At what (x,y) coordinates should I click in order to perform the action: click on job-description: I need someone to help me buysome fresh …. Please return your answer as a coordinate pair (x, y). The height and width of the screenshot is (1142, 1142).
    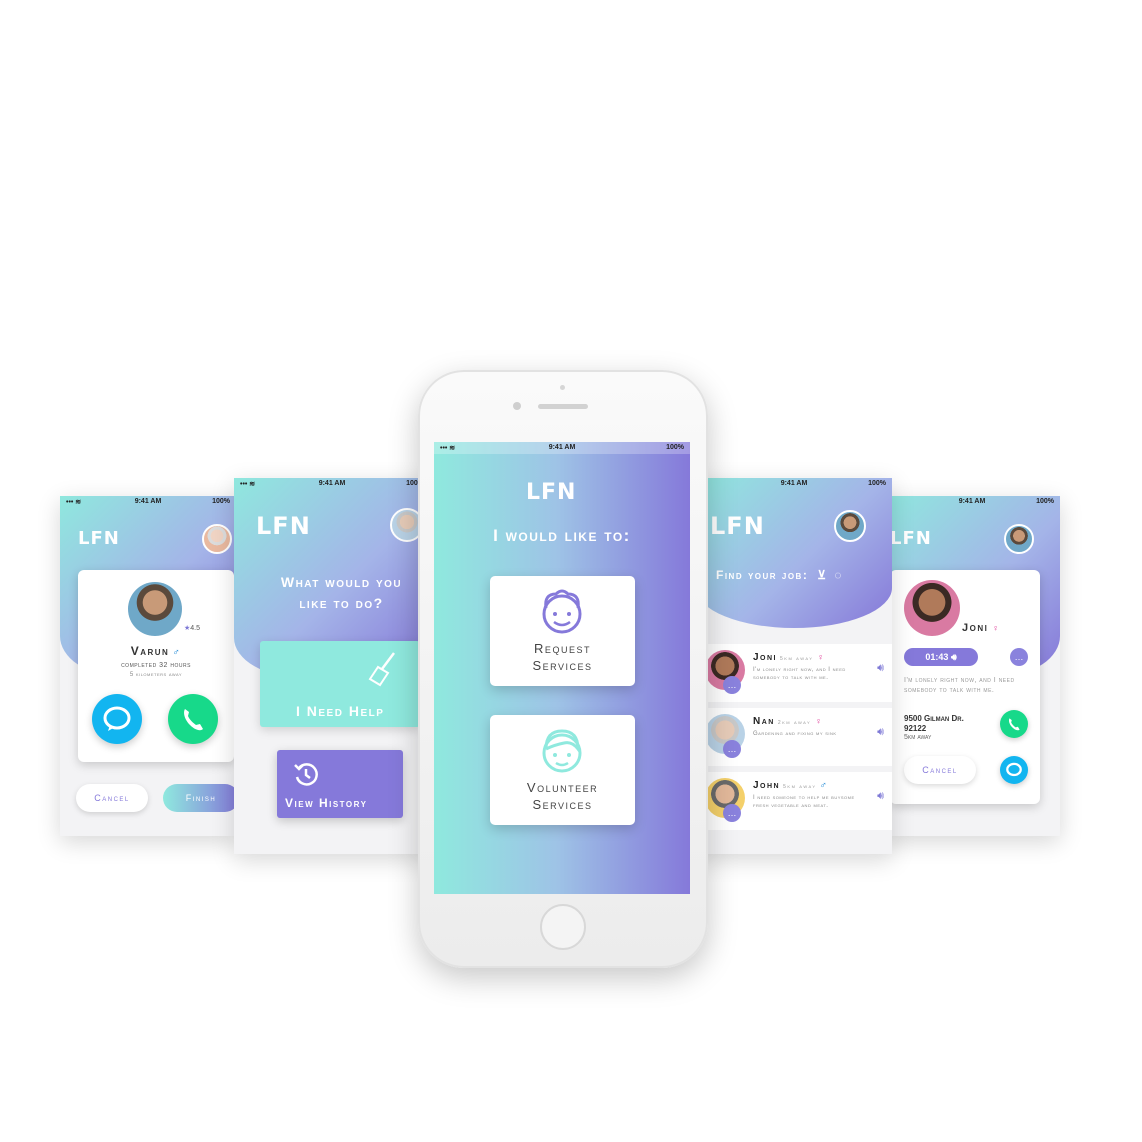
    Looking at the image, I should click on (804, 802).